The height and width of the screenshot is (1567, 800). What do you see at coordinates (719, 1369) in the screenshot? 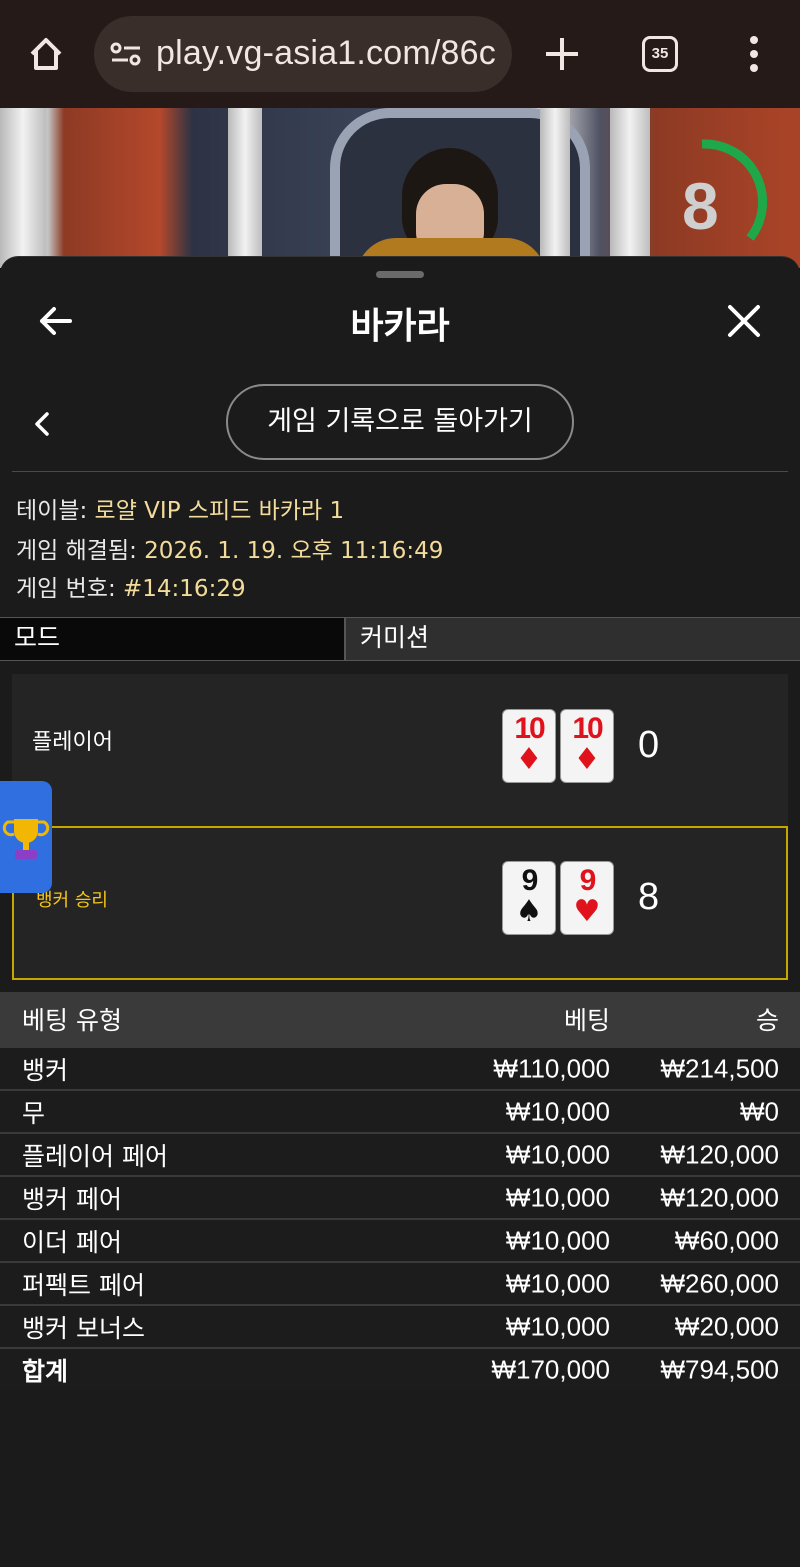
I see `total-win: ₩794,500` at bounding box center [719, 1369].